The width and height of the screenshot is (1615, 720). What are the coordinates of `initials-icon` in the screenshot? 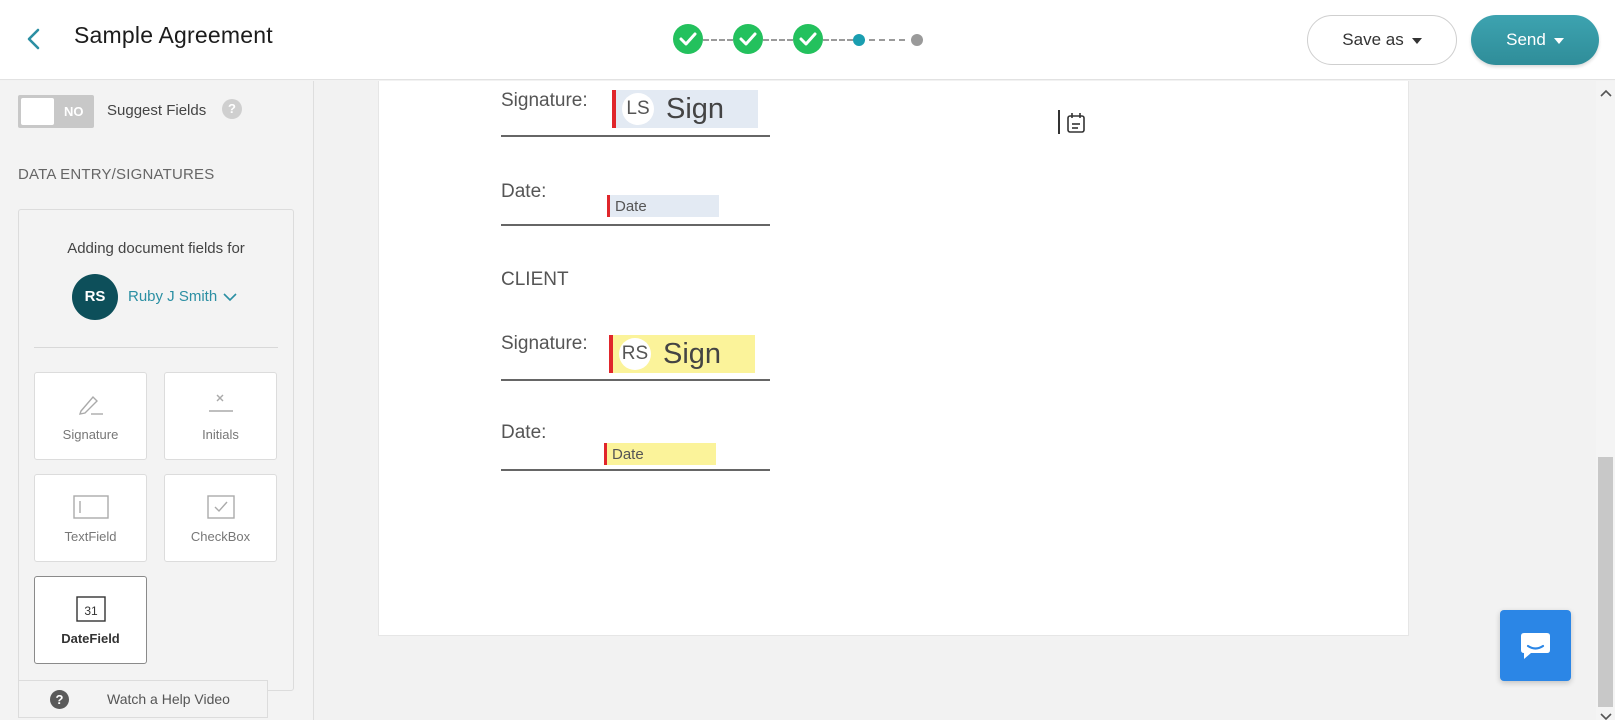 It's located at (220, 405).